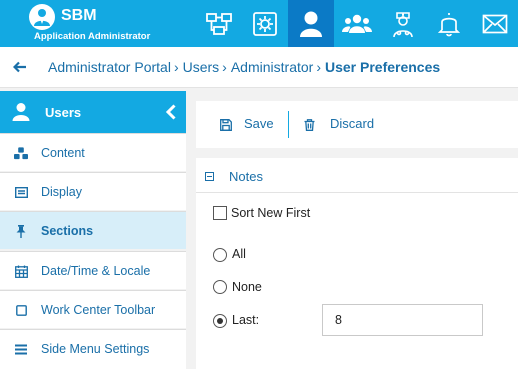  Describe the element at coordinates (21, 310) in the screenshot. I see `square-icon` at that location.